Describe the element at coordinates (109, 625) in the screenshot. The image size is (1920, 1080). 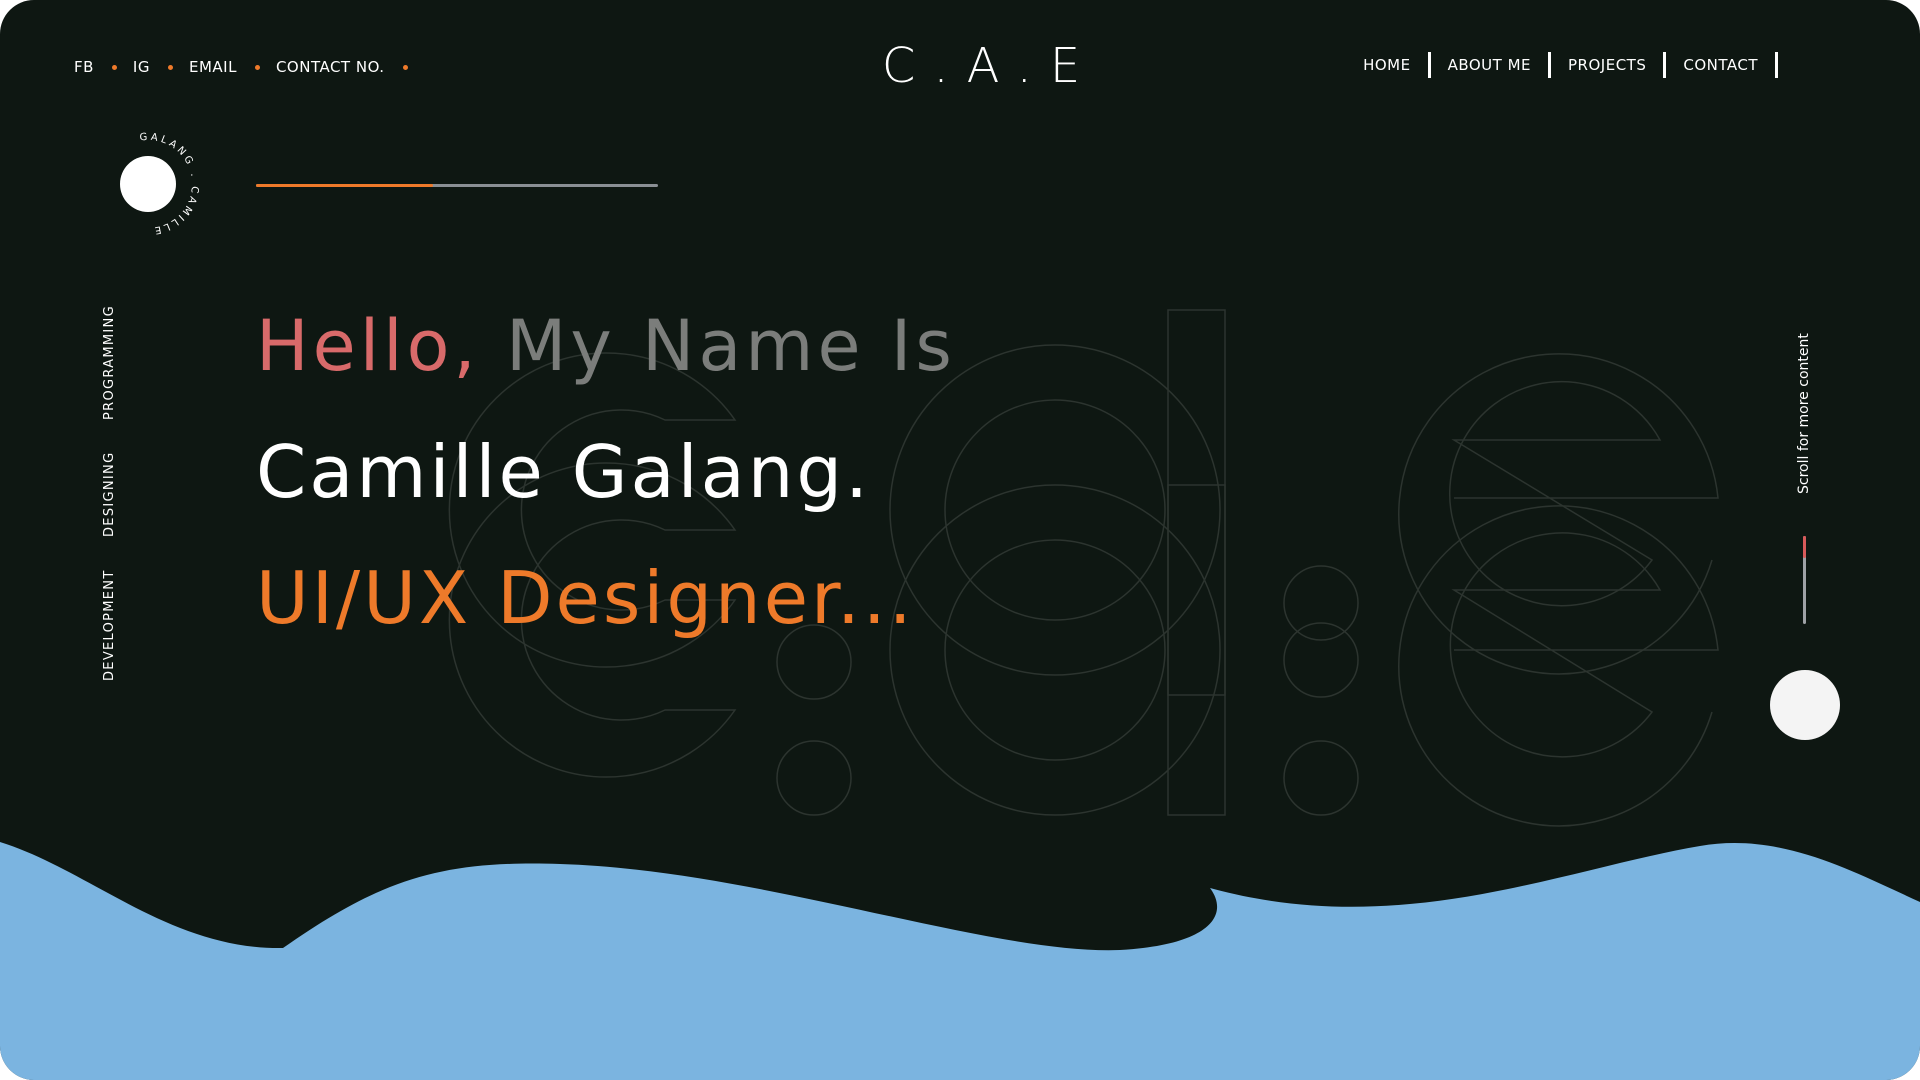
I see `side-link-development: DEVELOPMENT` at that location.